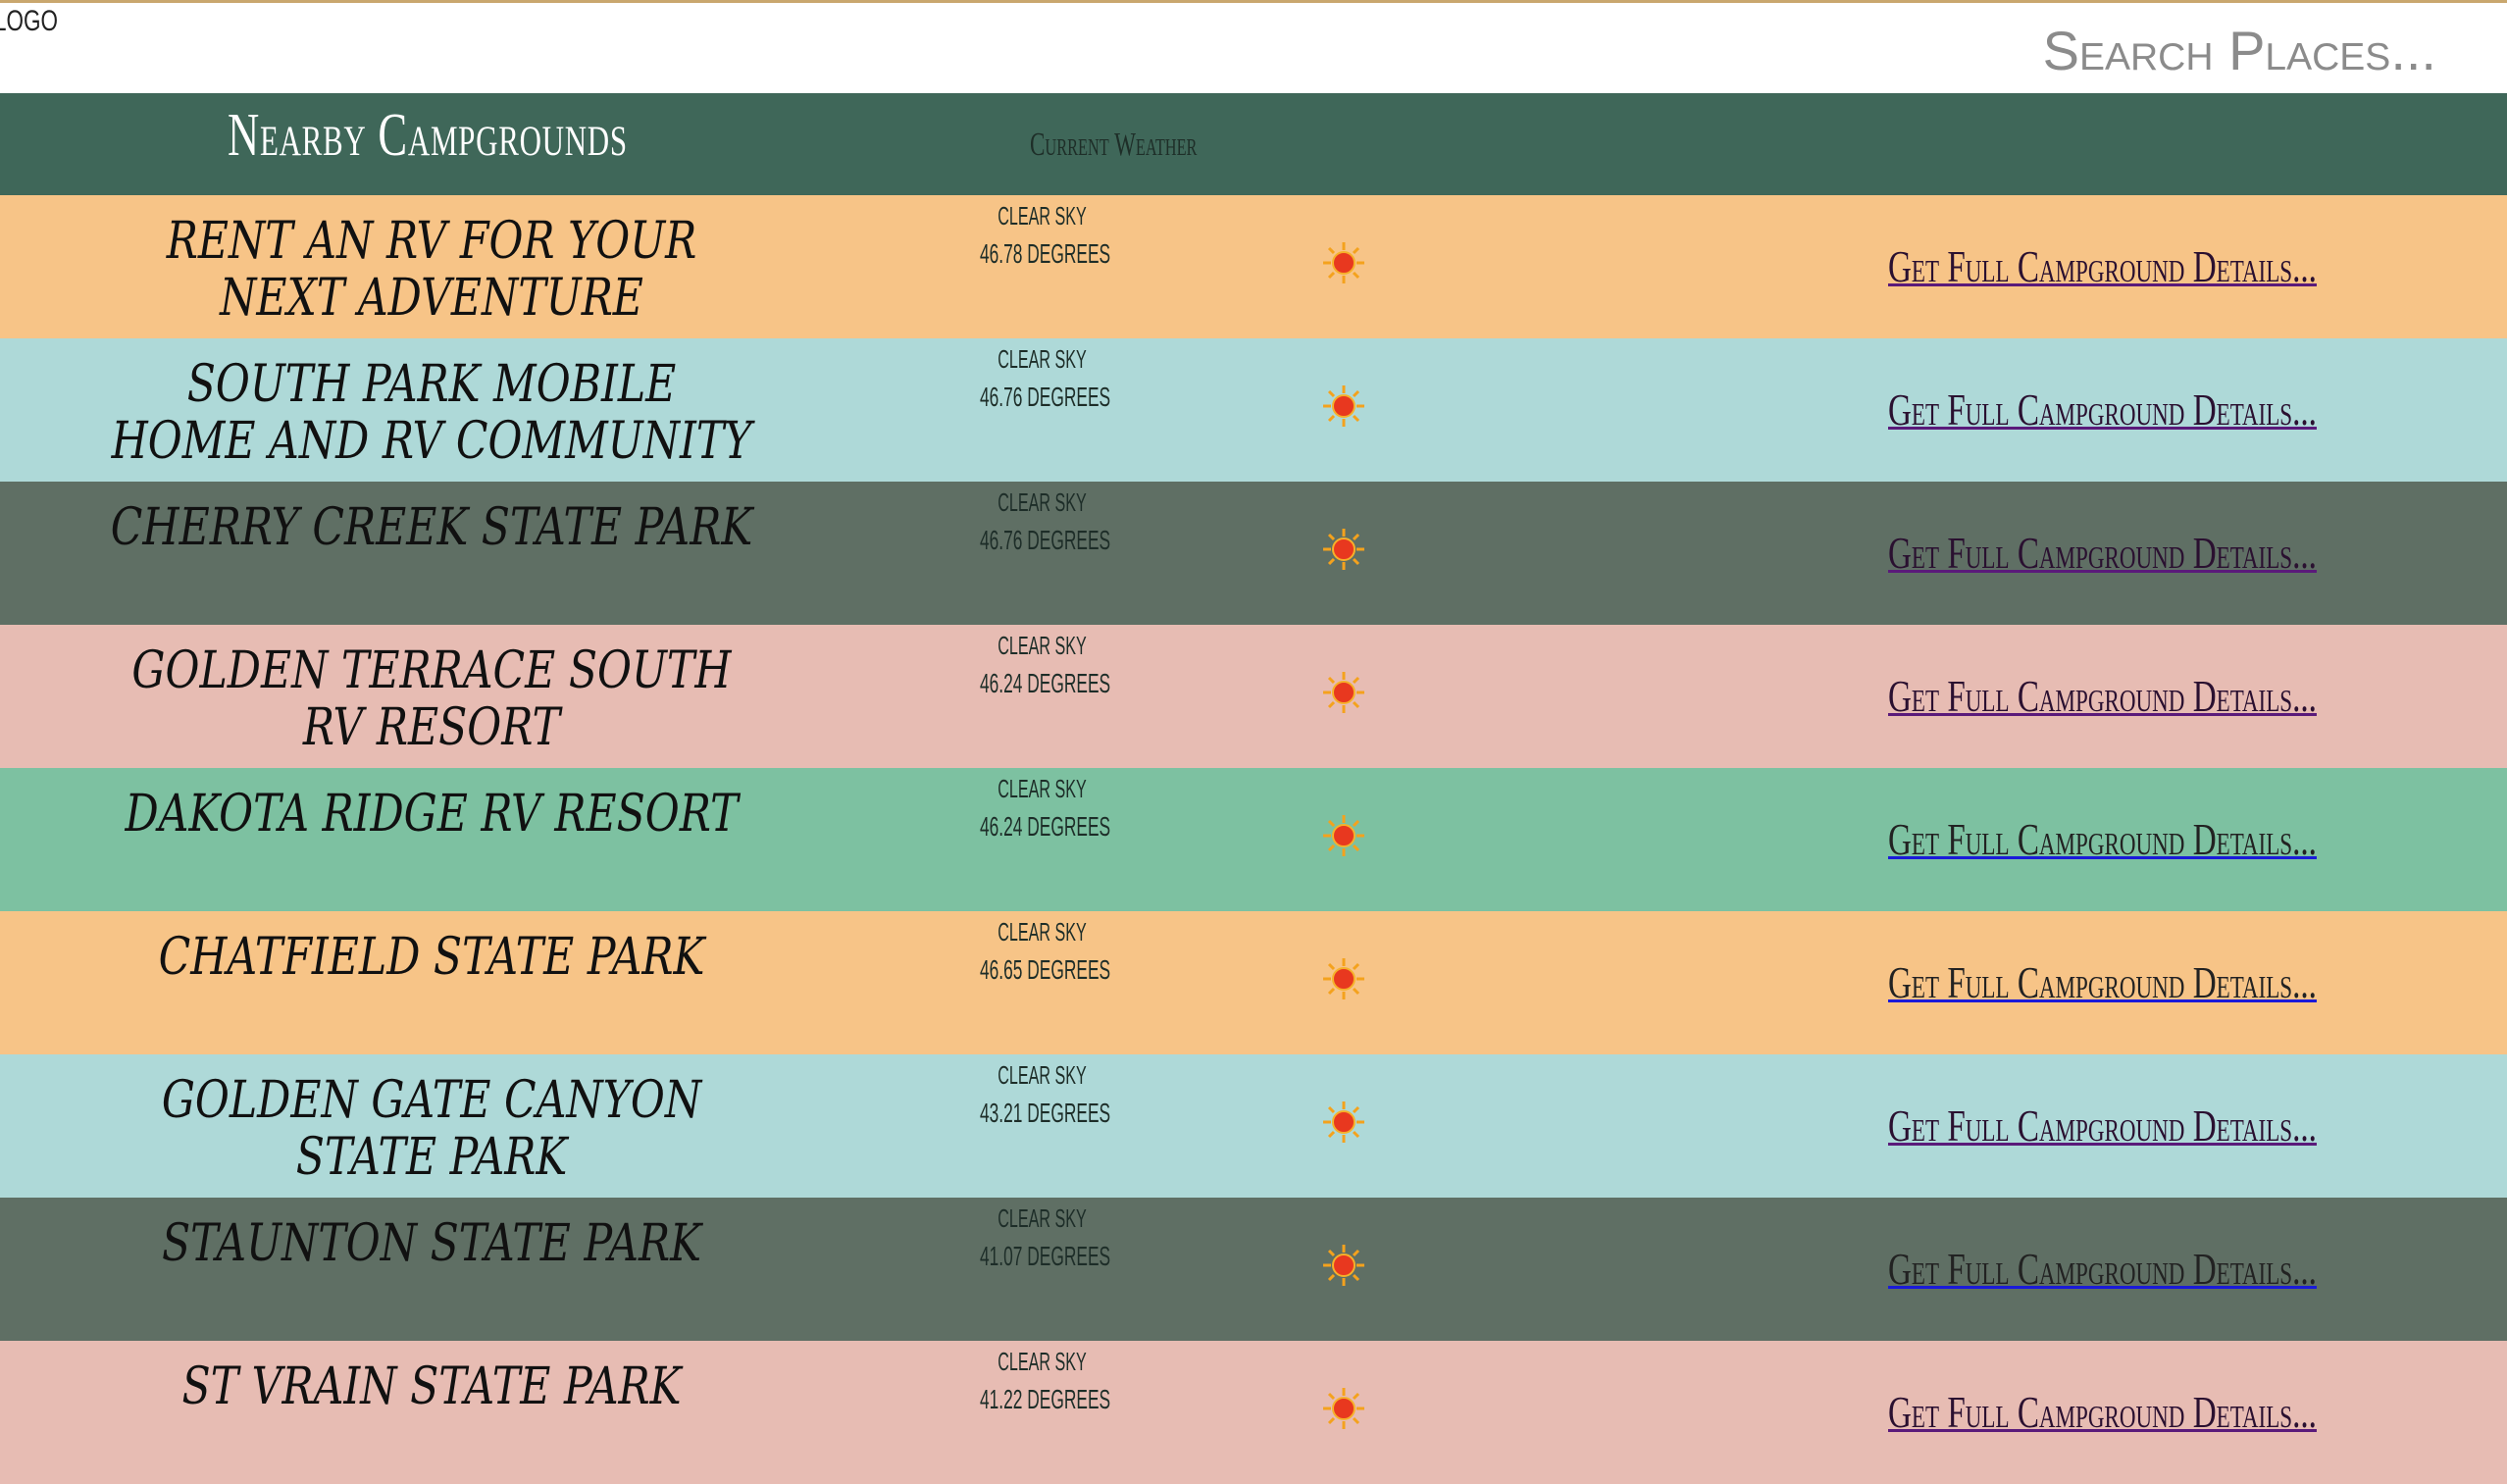  I want to click on page-title: Nearby Campgrounds, so click(428, 135).